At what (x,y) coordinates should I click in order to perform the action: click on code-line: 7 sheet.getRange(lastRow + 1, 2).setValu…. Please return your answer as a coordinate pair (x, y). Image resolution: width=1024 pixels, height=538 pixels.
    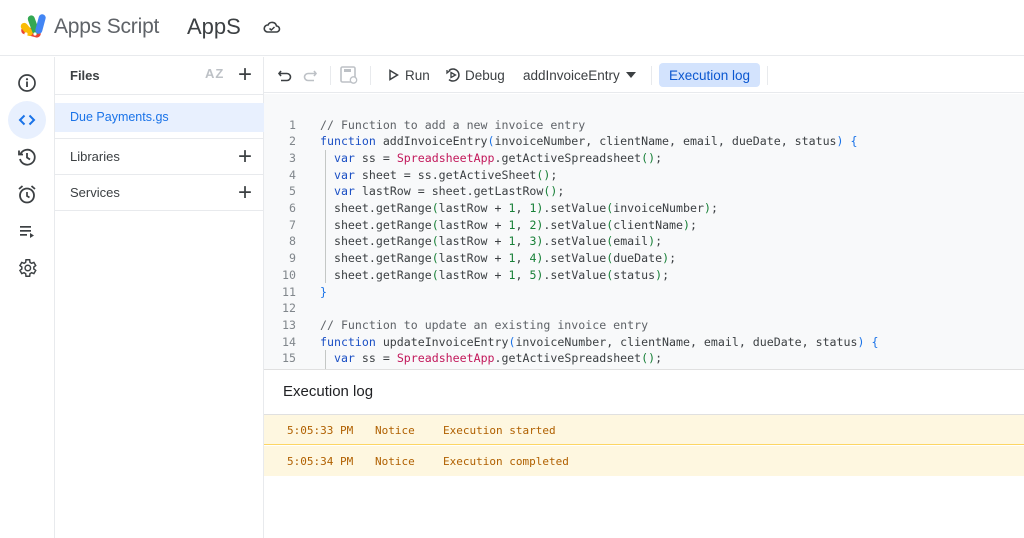
    Looking at the image, I should click on (644, 225).